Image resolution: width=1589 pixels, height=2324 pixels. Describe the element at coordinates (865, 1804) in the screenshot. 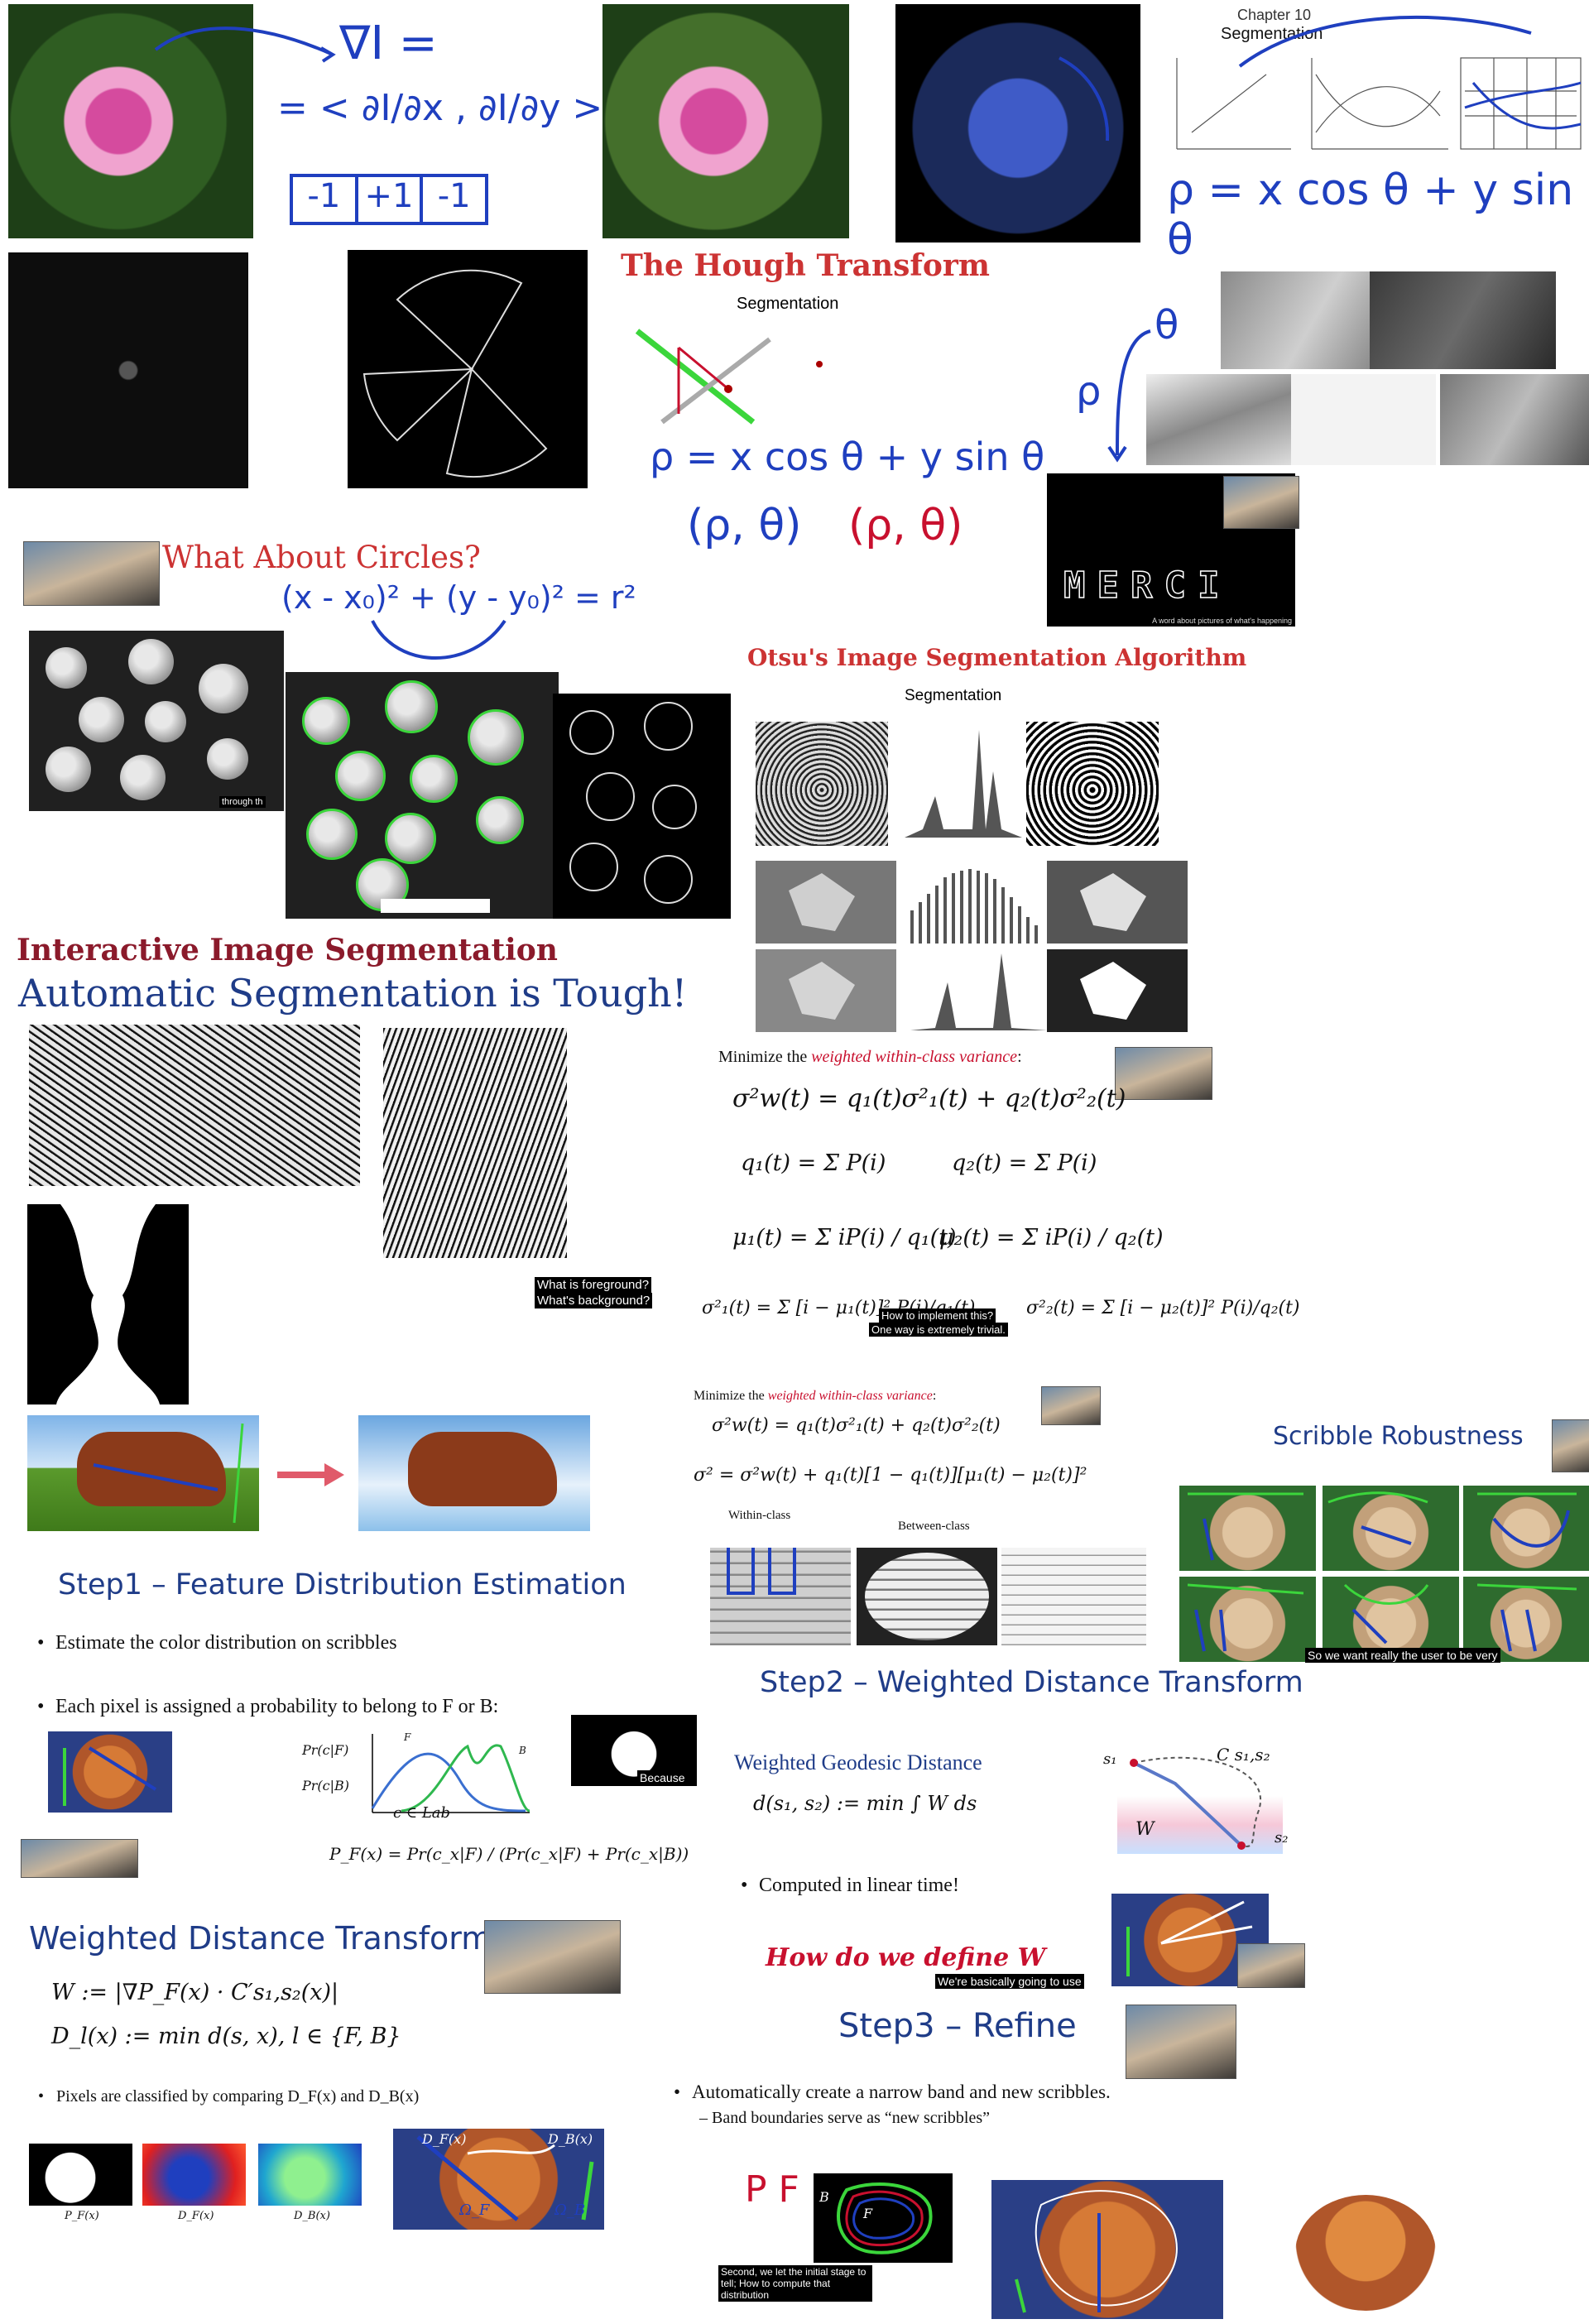

I see `geodesic-formula: d(s₁, s₂) := min ∫ W ds` at that location.